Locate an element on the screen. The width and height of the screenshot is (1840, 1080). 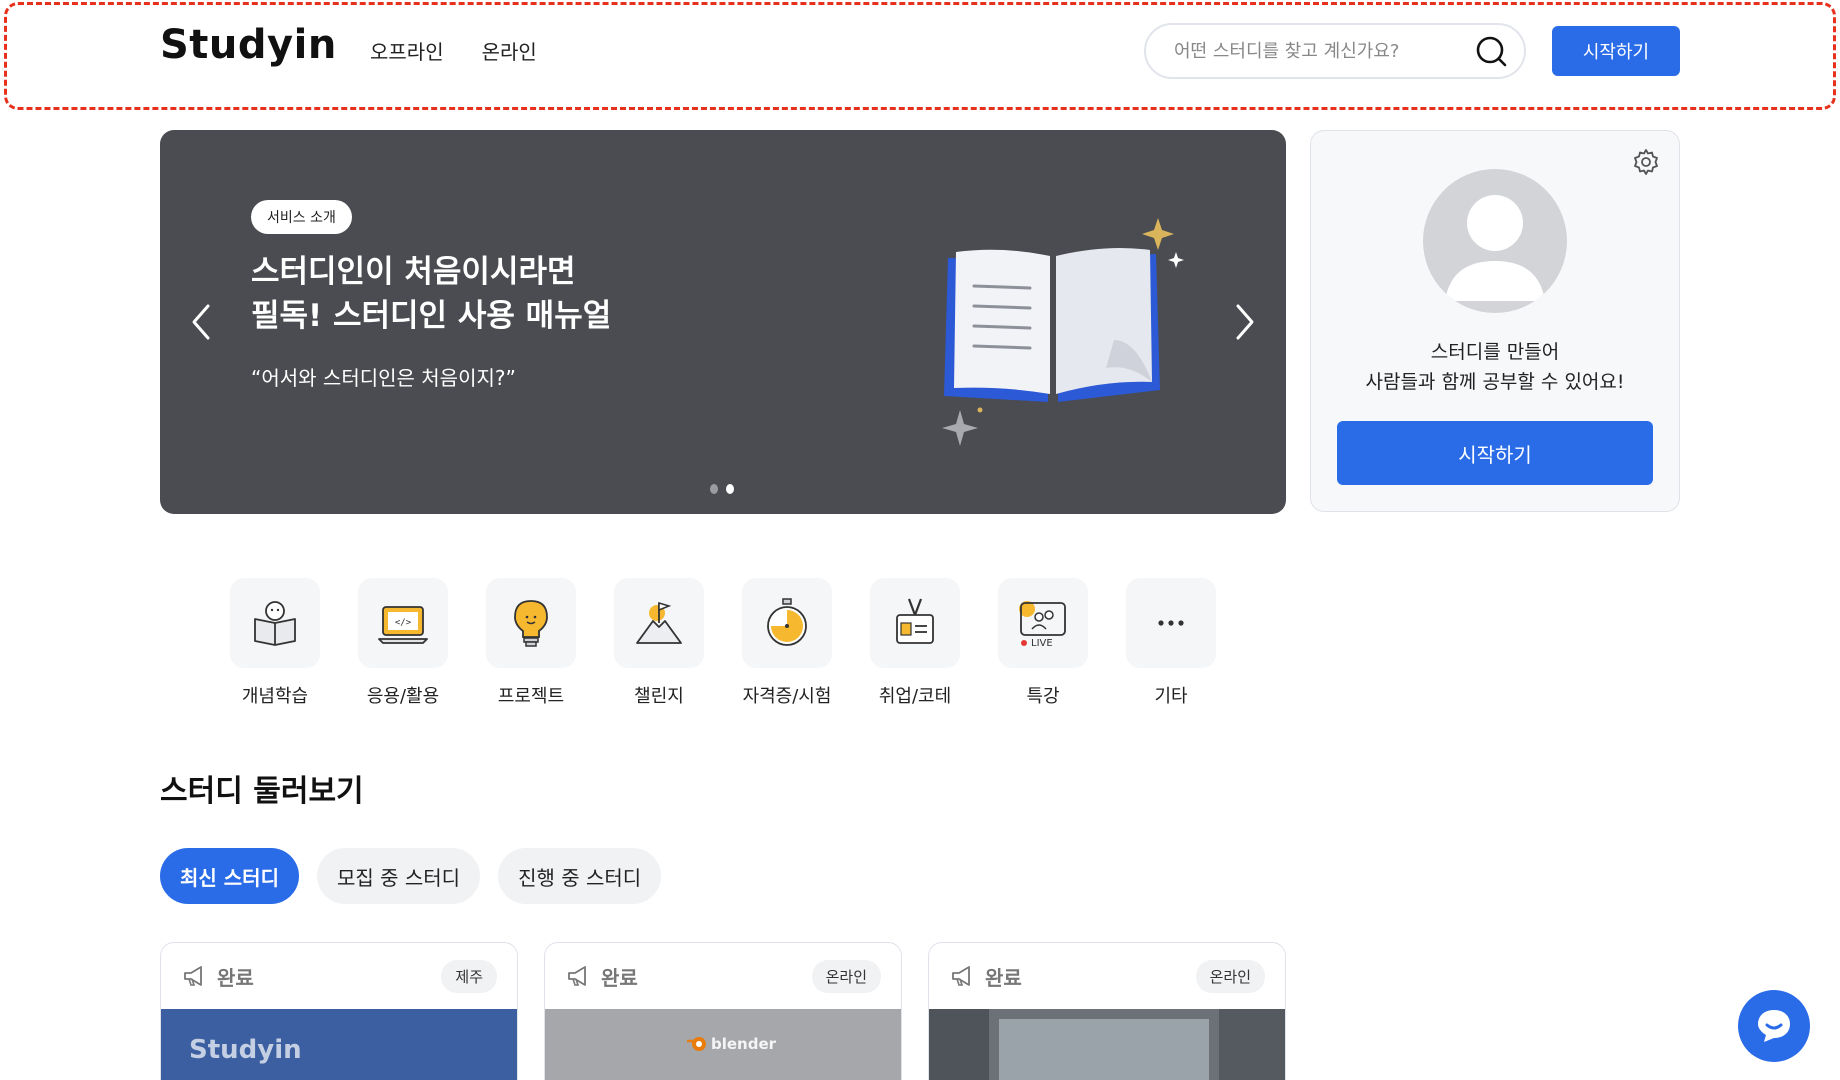
category-label: 프로젝트 is located at coordinates (531, 696).